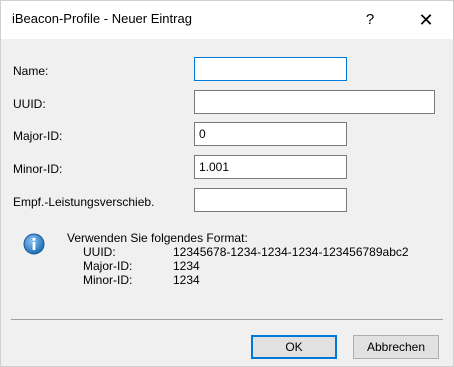 This screenshot has height=367, width=454. I want to click on cancel-button: Abbrechen, so click(396, 347).